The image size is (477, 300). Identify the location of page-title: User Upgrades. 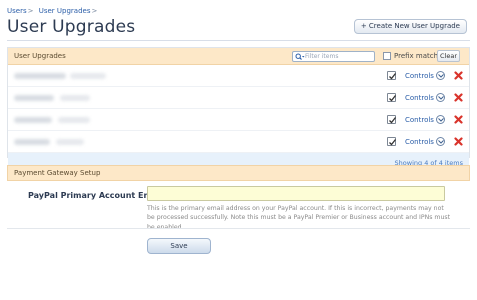
(71, 27).